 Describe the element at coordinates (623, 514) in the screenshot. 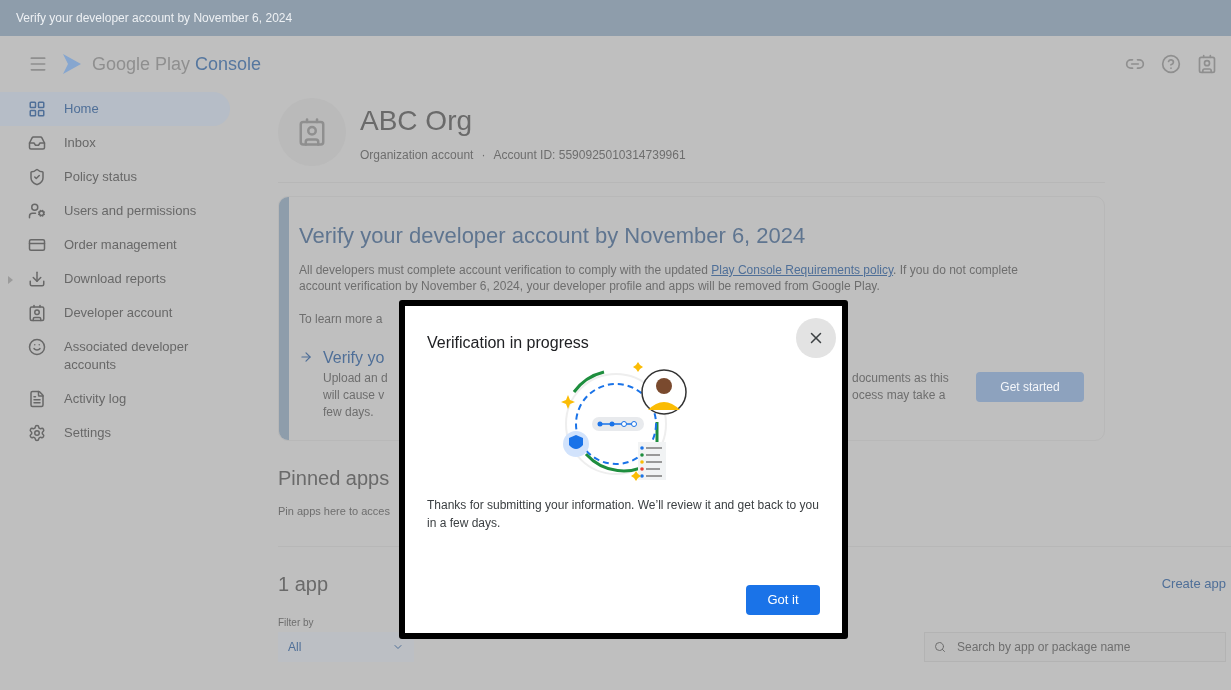

I see `dialog-message: Thanks for submitting your information. We’ll review it and get back to you in a few days.` at that location.